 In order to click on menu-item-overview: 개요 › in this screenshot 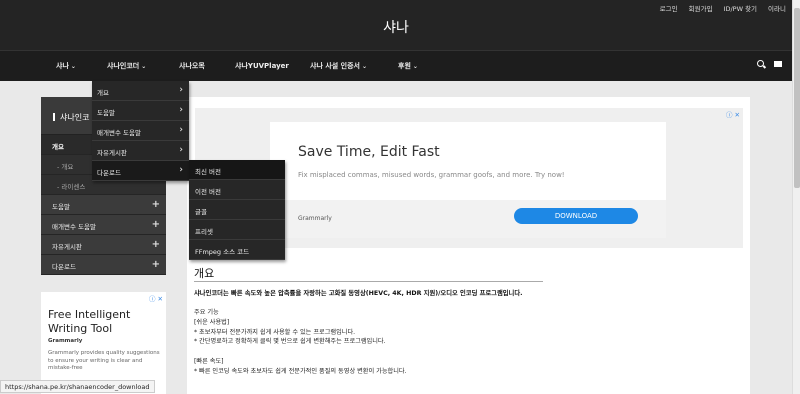, I will do `click(140, 91)`.